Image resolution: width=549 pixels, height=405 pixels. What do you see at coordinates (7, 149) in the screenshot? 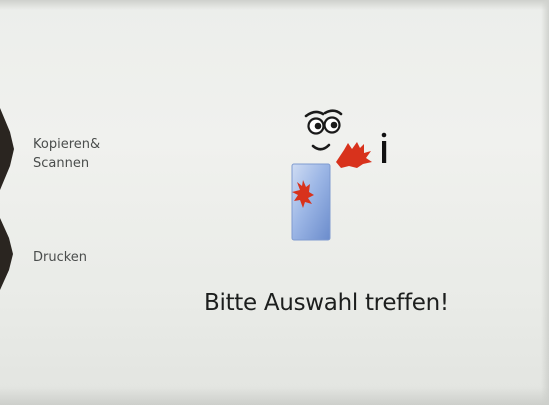
I see `copy-scan-tab-marker` at bounding box center [7, 149].